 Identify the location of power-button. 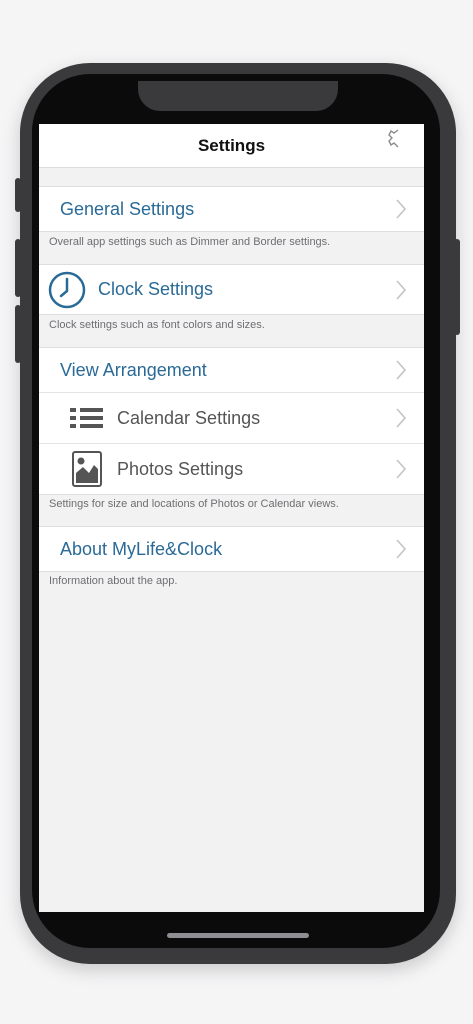
(457, 287).